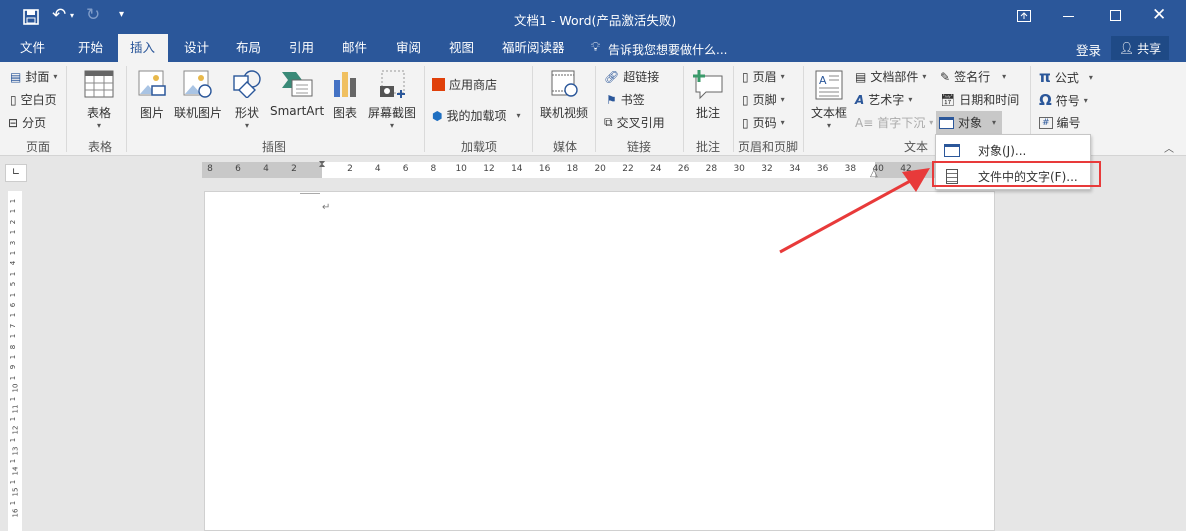  What do you see at coordinates (1063, 100) in the screenshot?
I see `symbol-button: Ω 符号 ▾` at bounding box center [1063, 100].